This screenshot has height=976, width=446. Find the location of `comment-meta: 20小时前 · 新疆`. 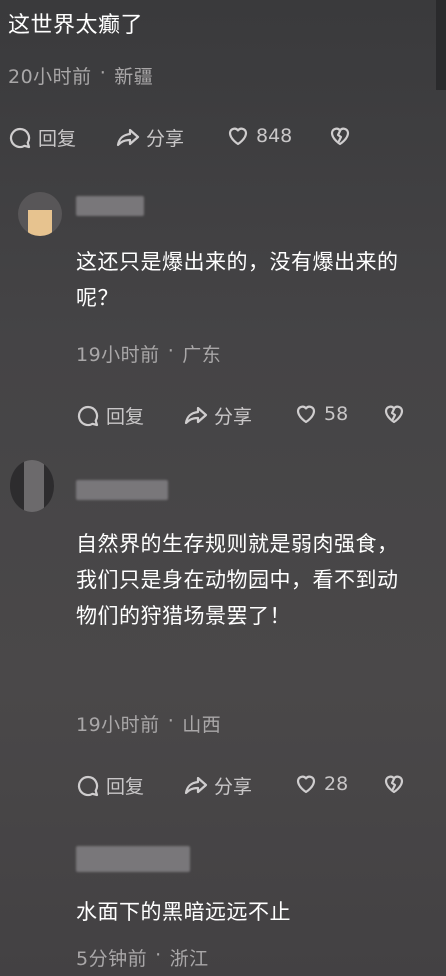

comment-meta: 20小时前 · 新疆 is located at coordinates (80, 75).